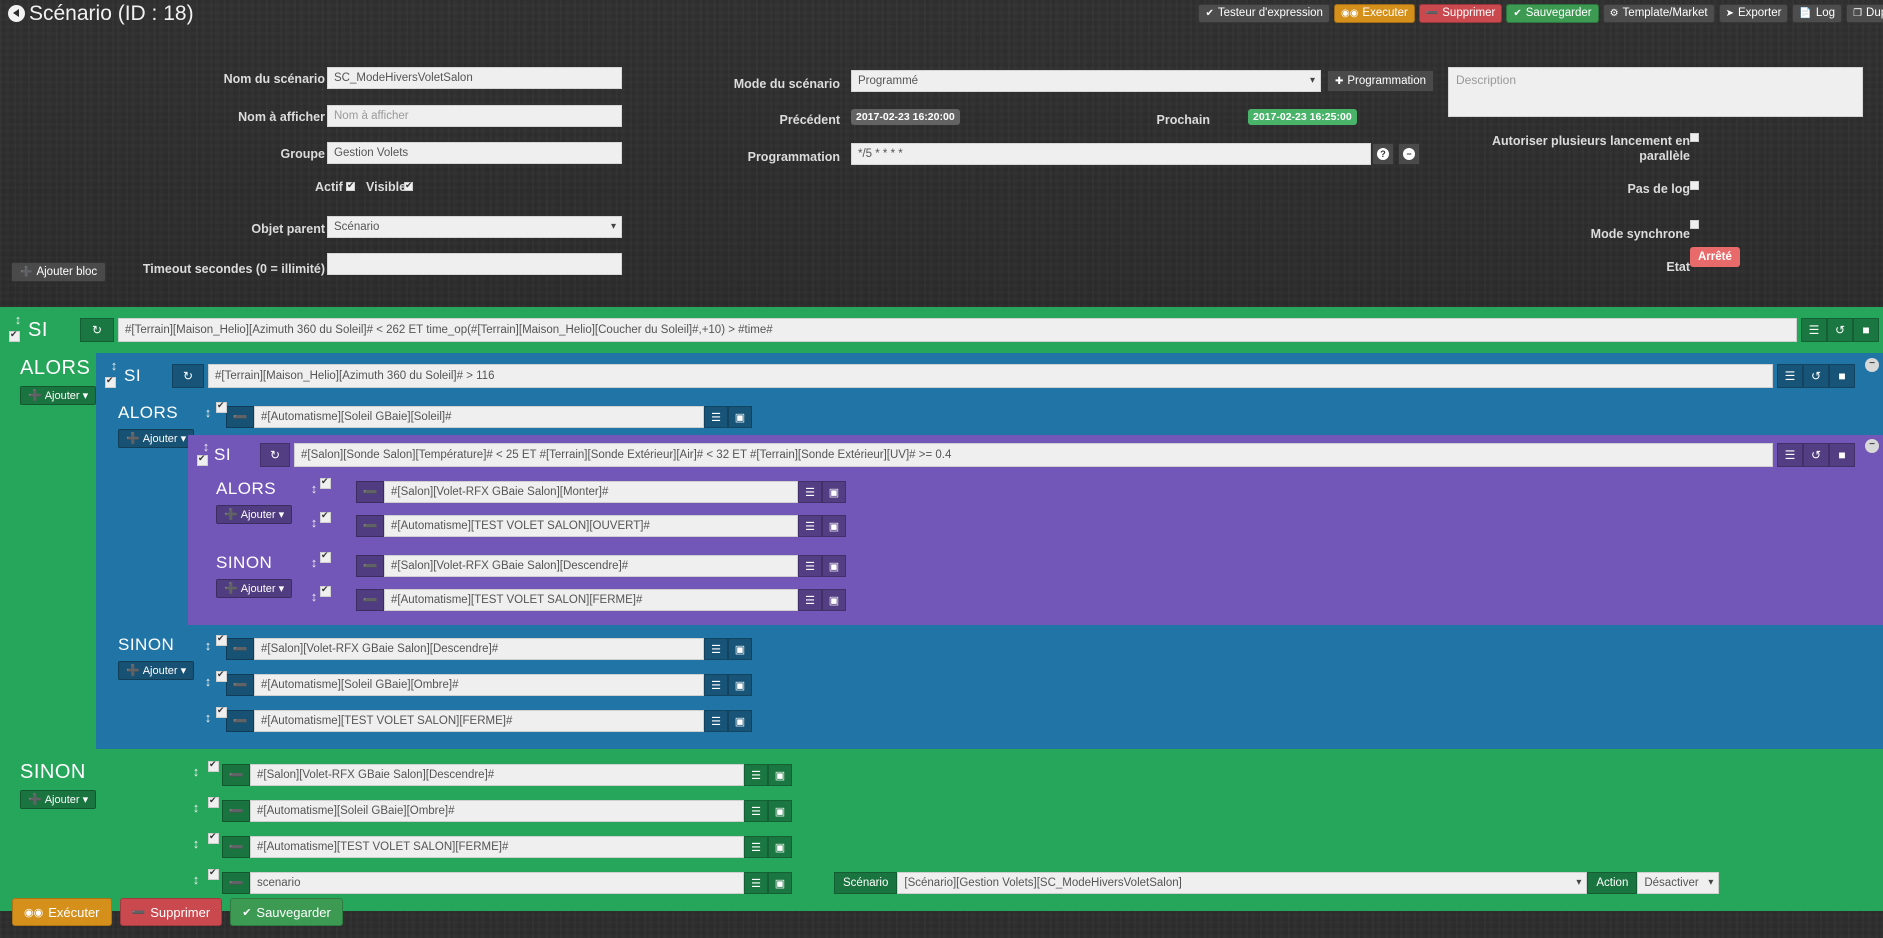 Image resolution: width=1883 pixels, height=938 pixels. I want to click on purple-sinon-action-0-list-button: ☰, so click(810, 566).